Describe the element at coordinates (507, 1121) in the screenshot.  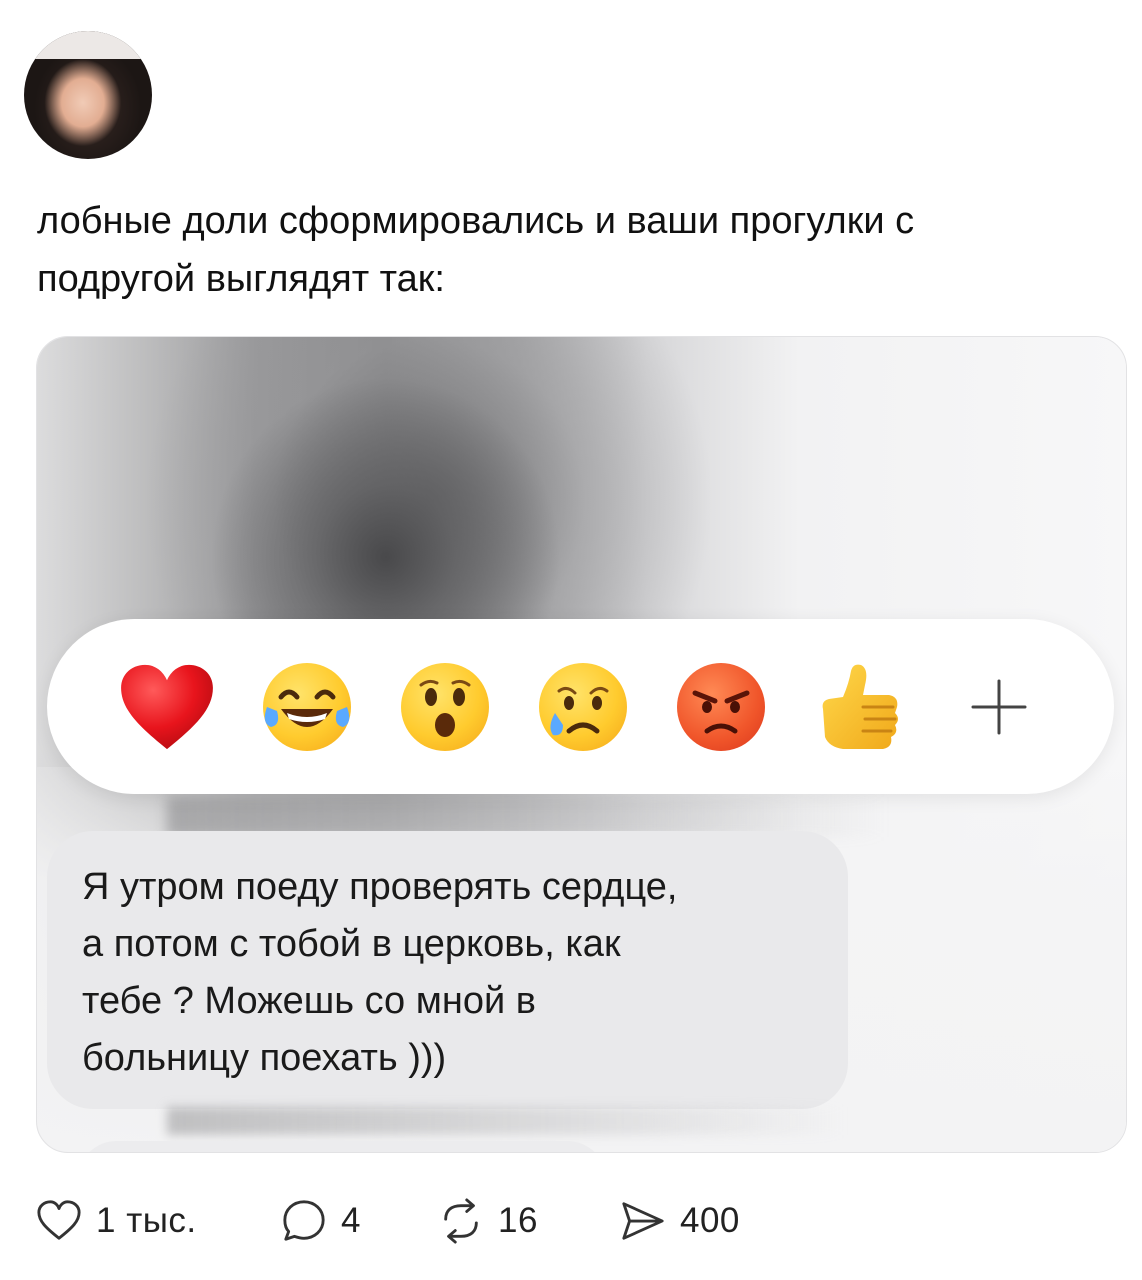
I see `blurred-strip-lower` at that location.